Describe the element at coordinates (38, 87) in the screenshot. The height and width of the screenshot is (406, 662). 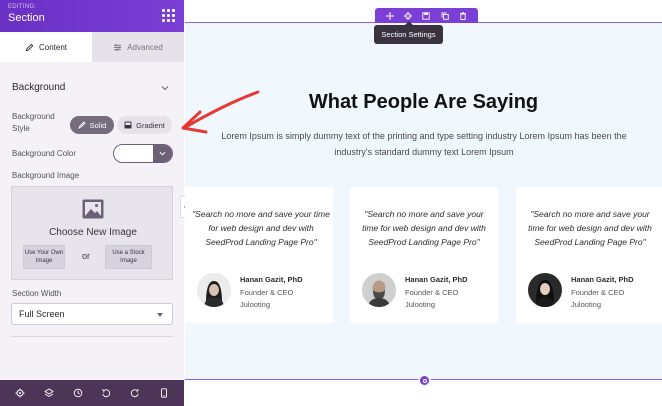
I see `background-section-heading: Background` at that location.